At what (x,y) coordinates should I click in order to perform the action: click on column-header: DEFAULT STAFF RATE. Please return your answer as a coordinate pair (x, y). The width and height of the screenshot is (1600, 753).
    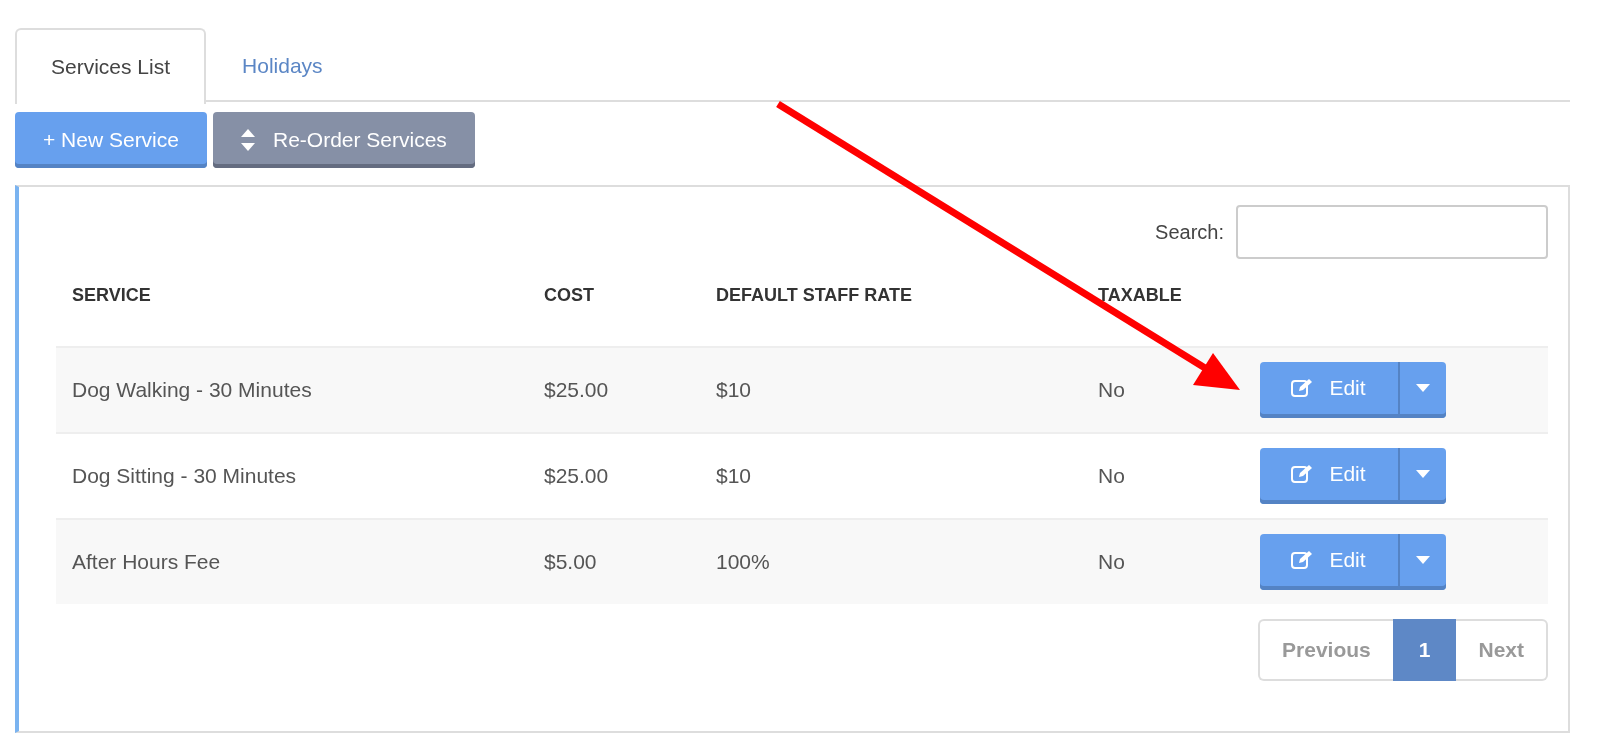
    Looking at the image, I should click on (891, 316).